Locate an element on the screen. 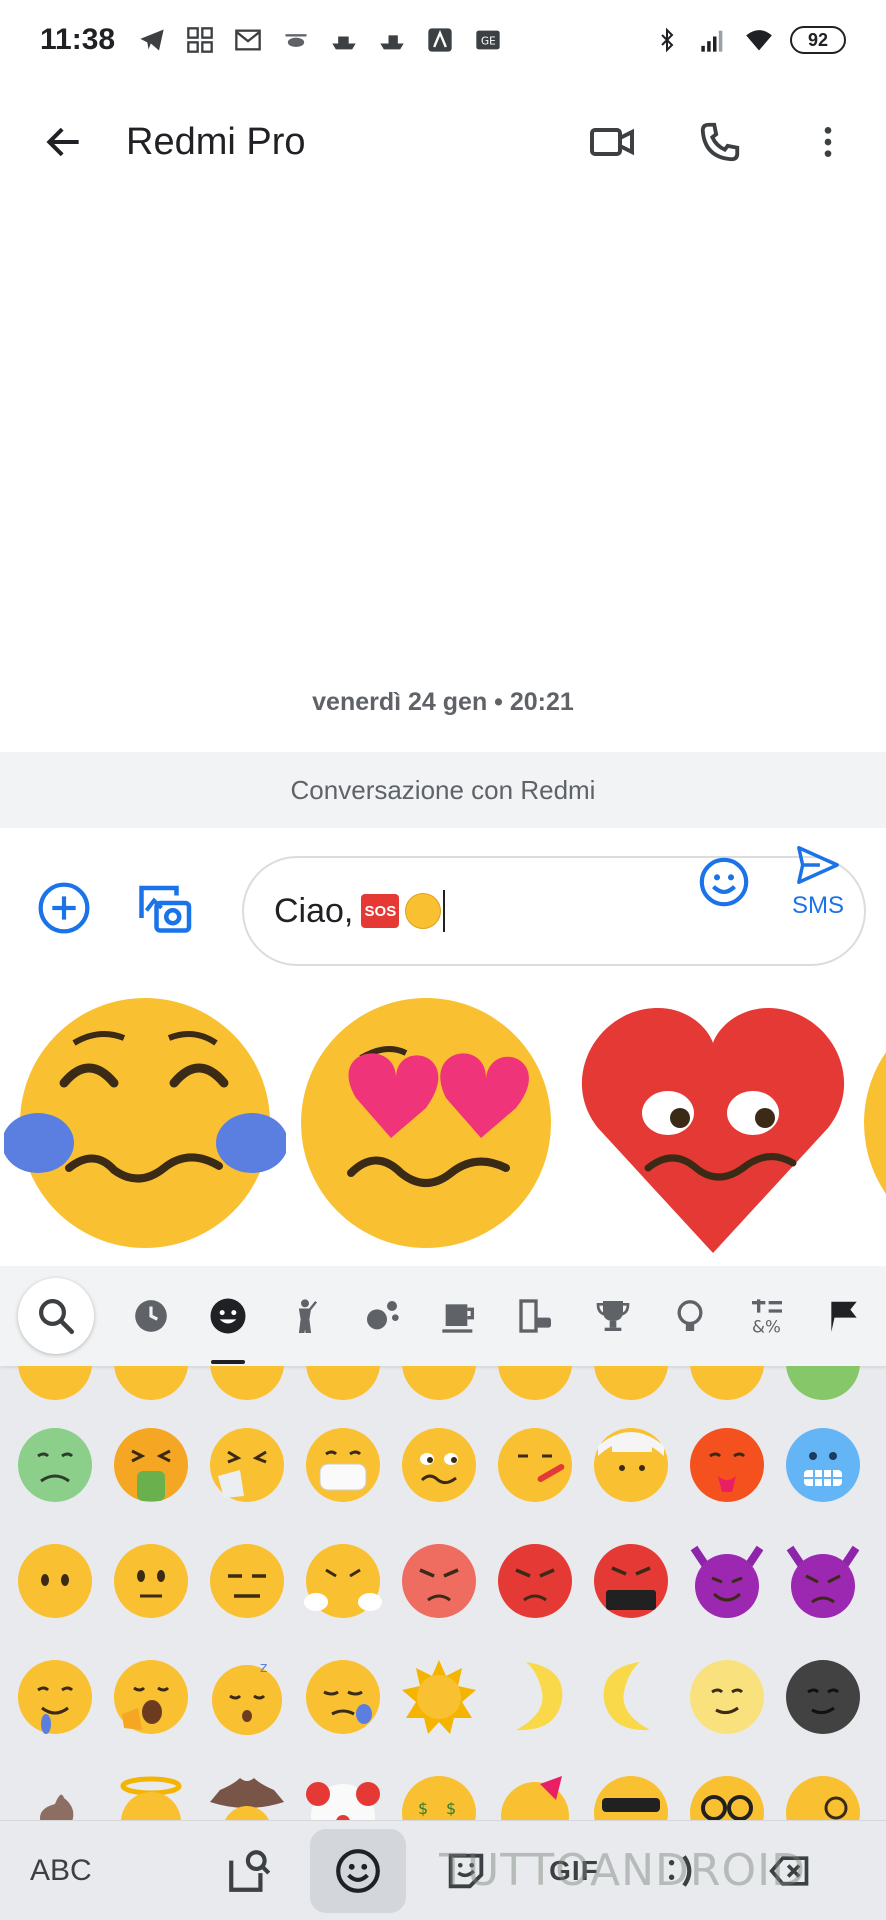 This screenshot has height=1920, width=886. red-heart-woozy-emoji is located at coordinates (713, 1130).